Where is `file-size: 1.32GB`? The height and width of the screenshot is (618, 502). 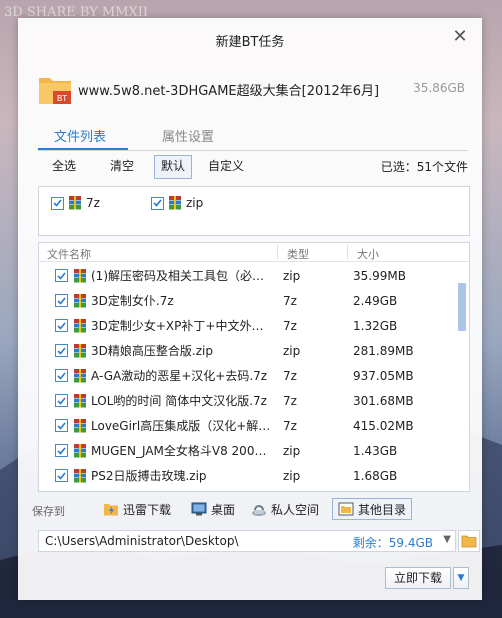 file-size: 1.32GB is located at coordinates (375, 325).